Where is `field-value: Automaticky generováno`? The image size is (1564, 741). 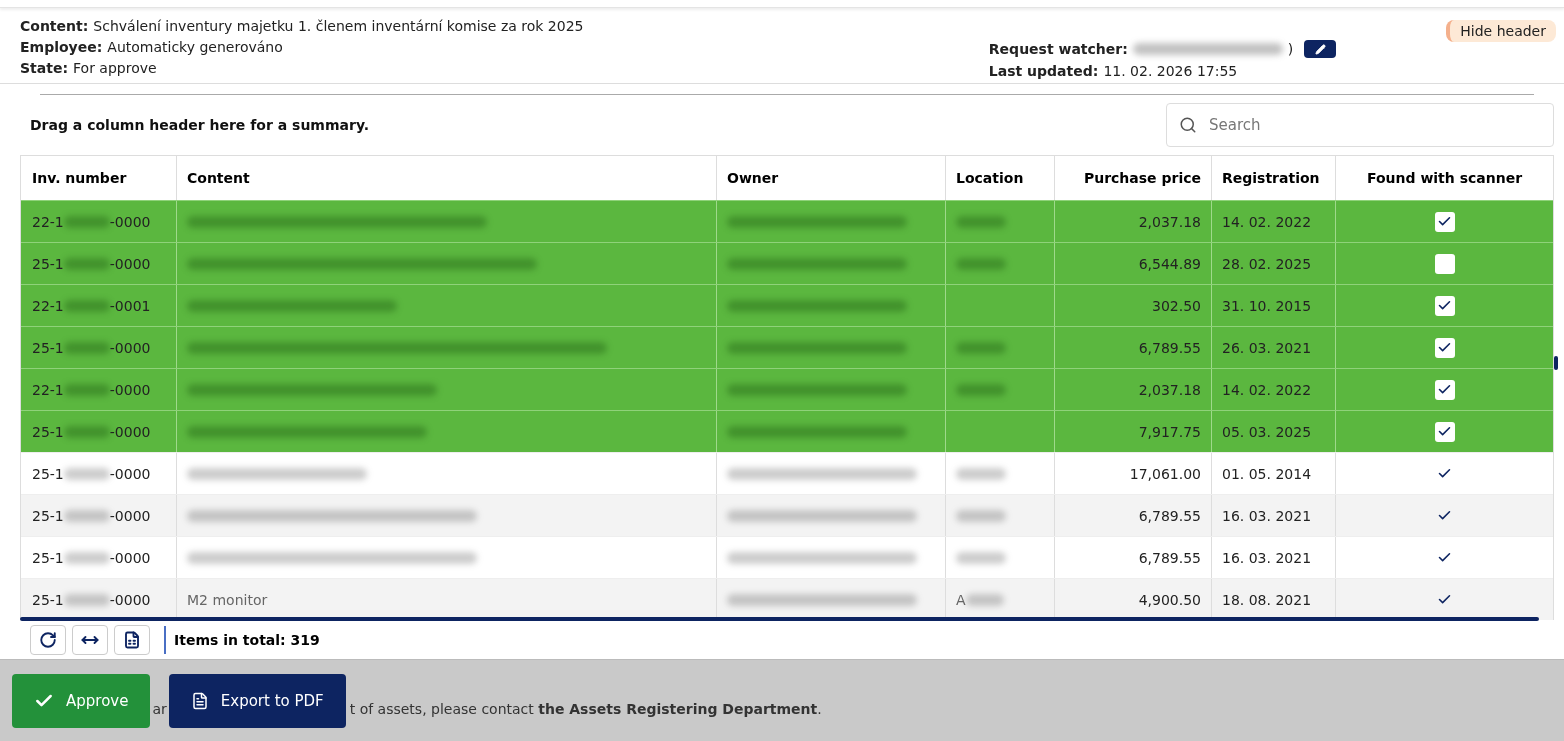
field-value: Automaticky generováno is located at coordinates (195, 47).